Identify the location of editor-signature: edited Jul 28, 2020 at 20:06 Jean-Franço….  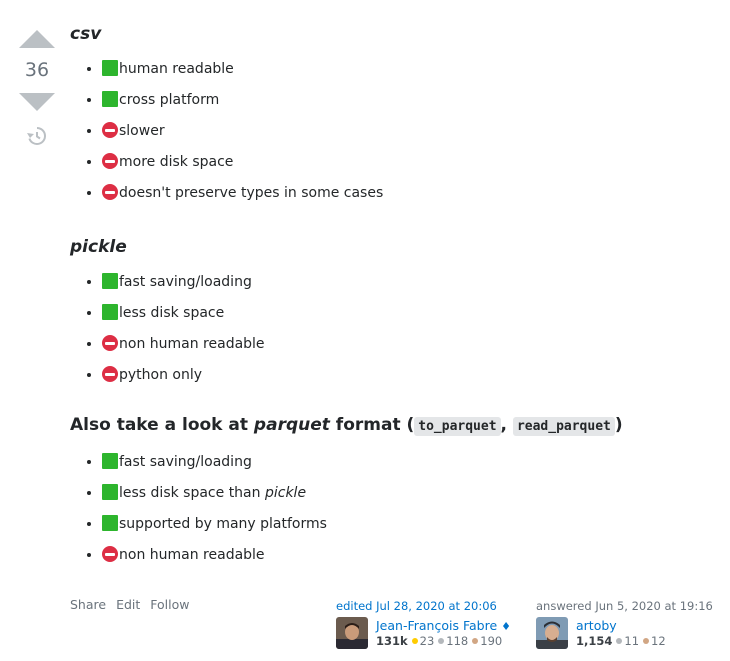
(426, 623).